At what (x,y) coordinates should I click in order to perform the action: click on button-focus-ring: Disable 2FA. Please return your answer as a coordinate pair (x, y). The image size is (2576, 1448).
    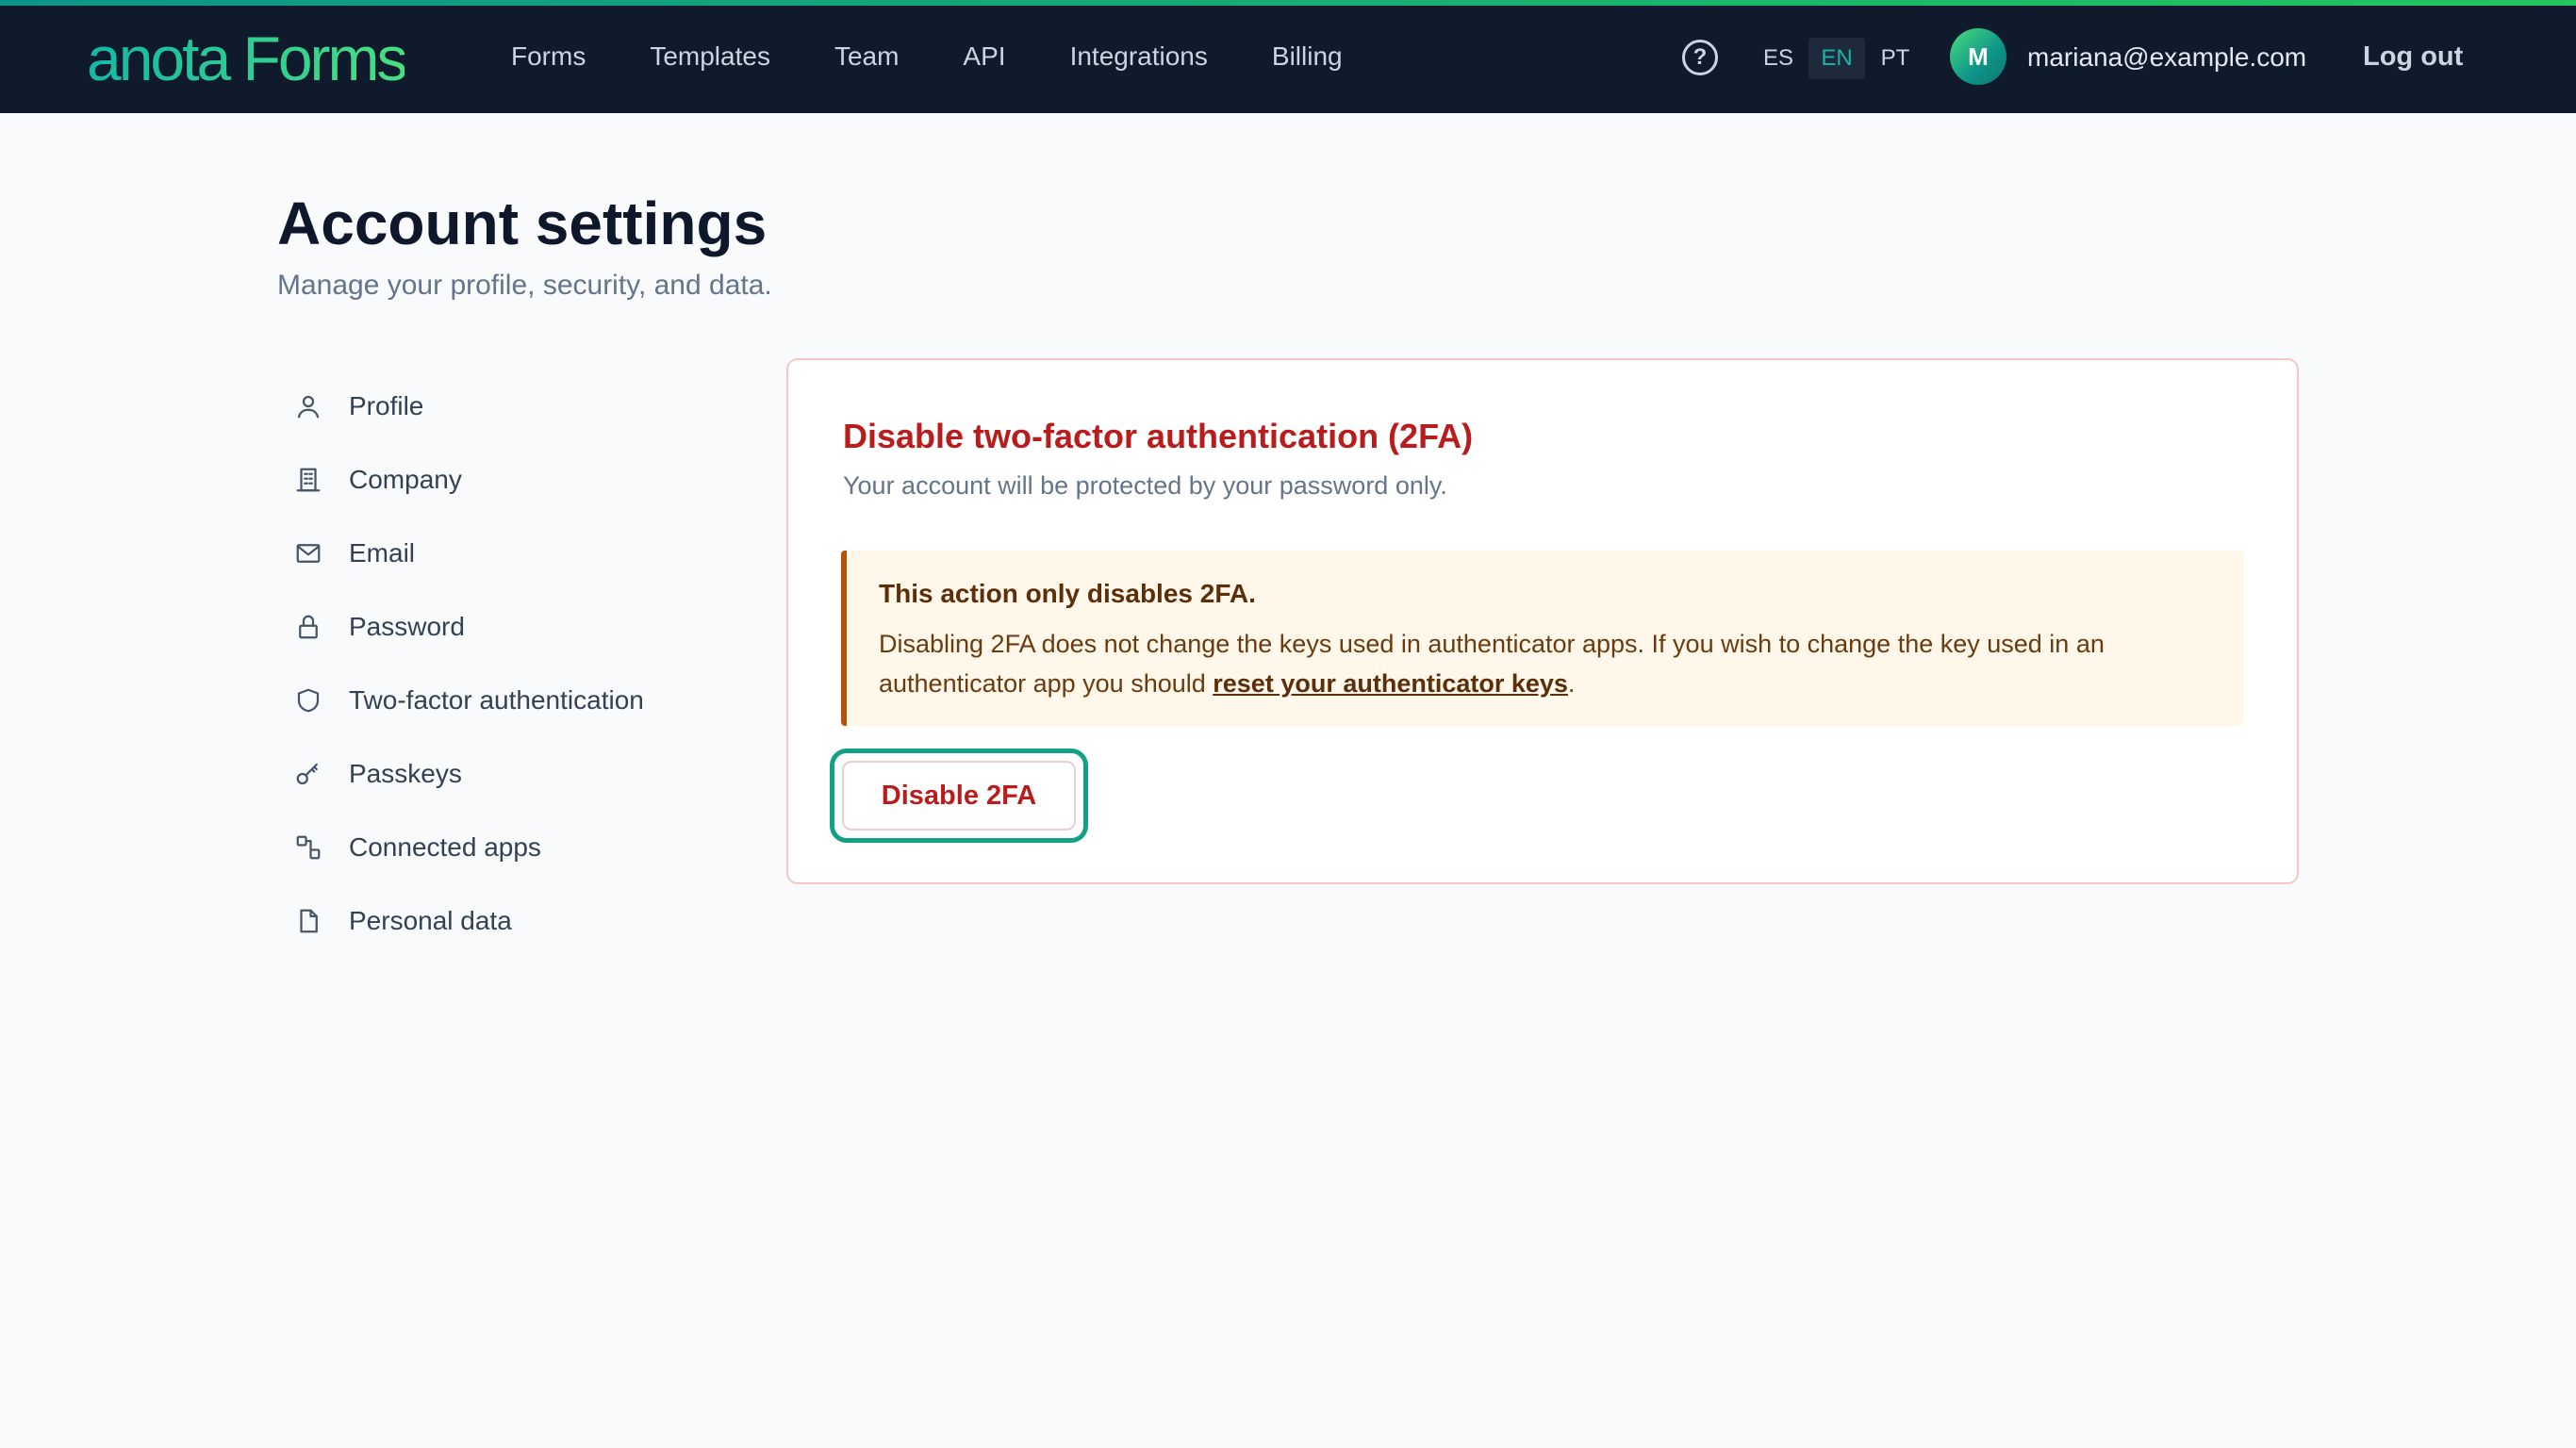
    Looking at the image, I should click on (959, 796).